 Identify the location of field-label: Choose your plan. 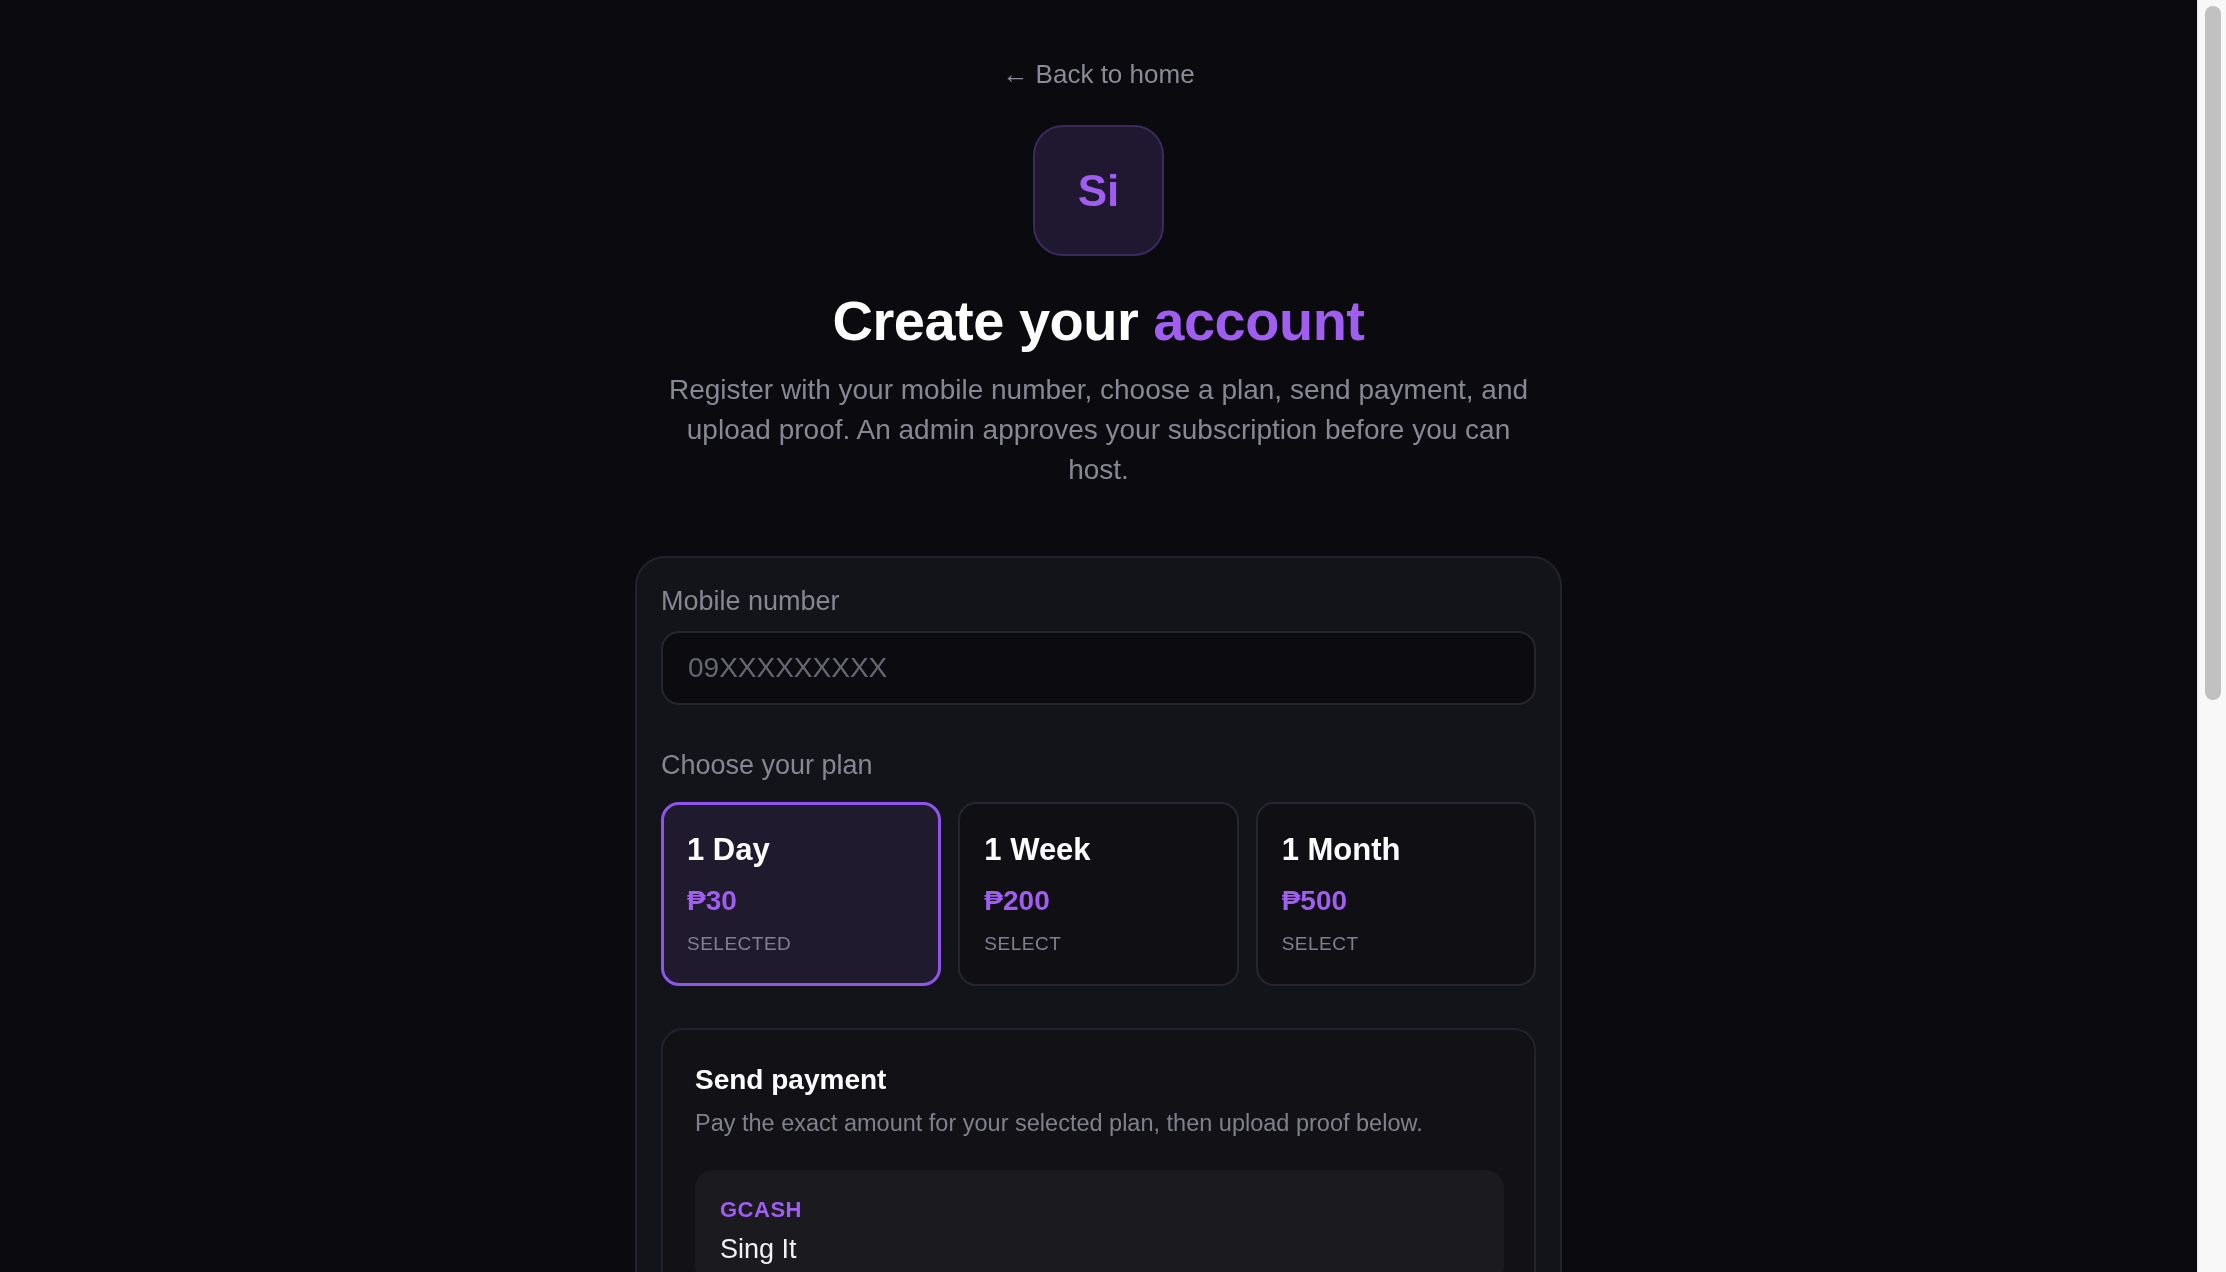
(767, 765).